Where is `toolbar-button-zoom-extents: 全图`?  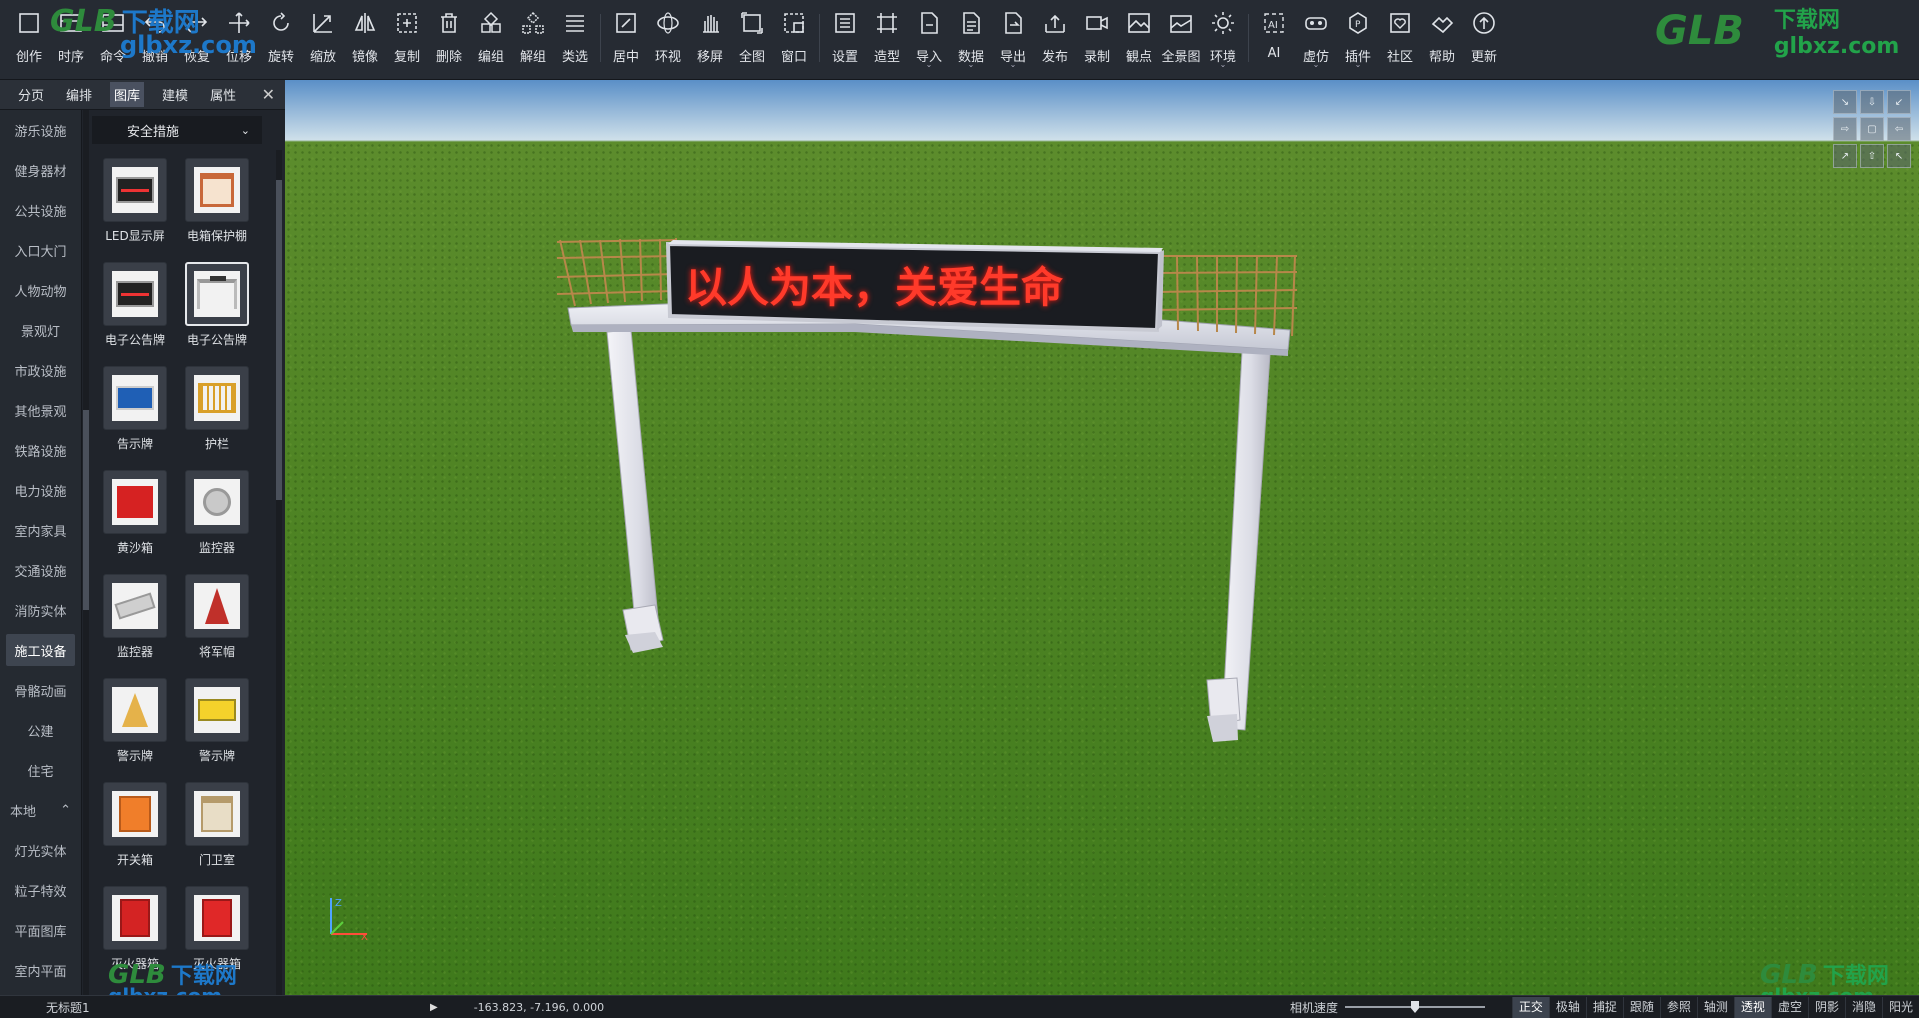
toolbar-button-zoom-extents: 全图 is located at coordinates (752, 37).